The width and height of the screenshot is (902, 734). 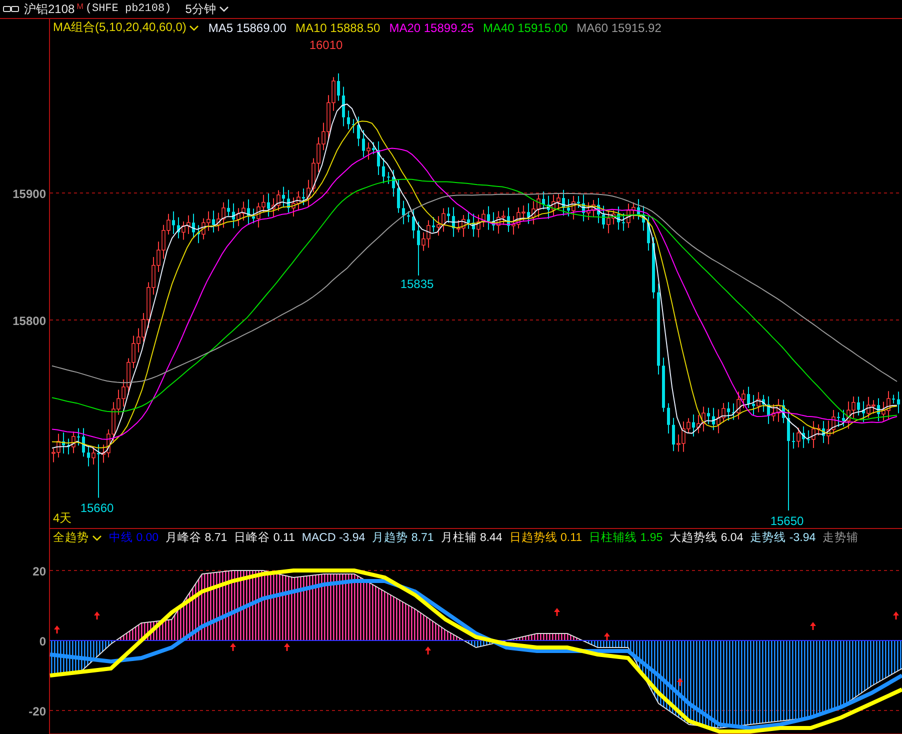 What do you see at coordinates (626, 537) in the screenshot?
I see `indicator-value: 日柱辅线 1.95` at bounding box center [626, 537].